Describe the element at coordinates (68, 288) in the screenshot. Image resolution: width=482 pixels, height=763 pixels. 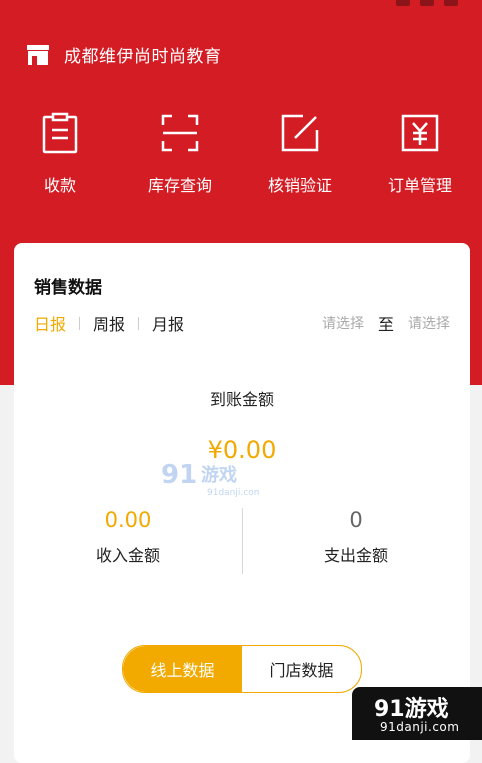
I see `sales-title: 销售数据` at that location.